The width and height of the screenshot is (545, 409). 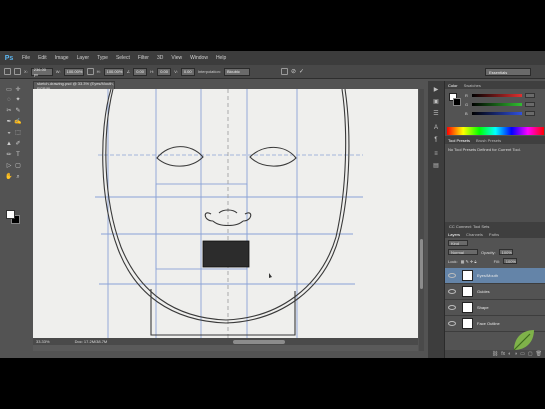 What do you see at coordinates (436, 166) in the screenshot?
I see `styles-icon: ▤` at bounding box center [436, 166].